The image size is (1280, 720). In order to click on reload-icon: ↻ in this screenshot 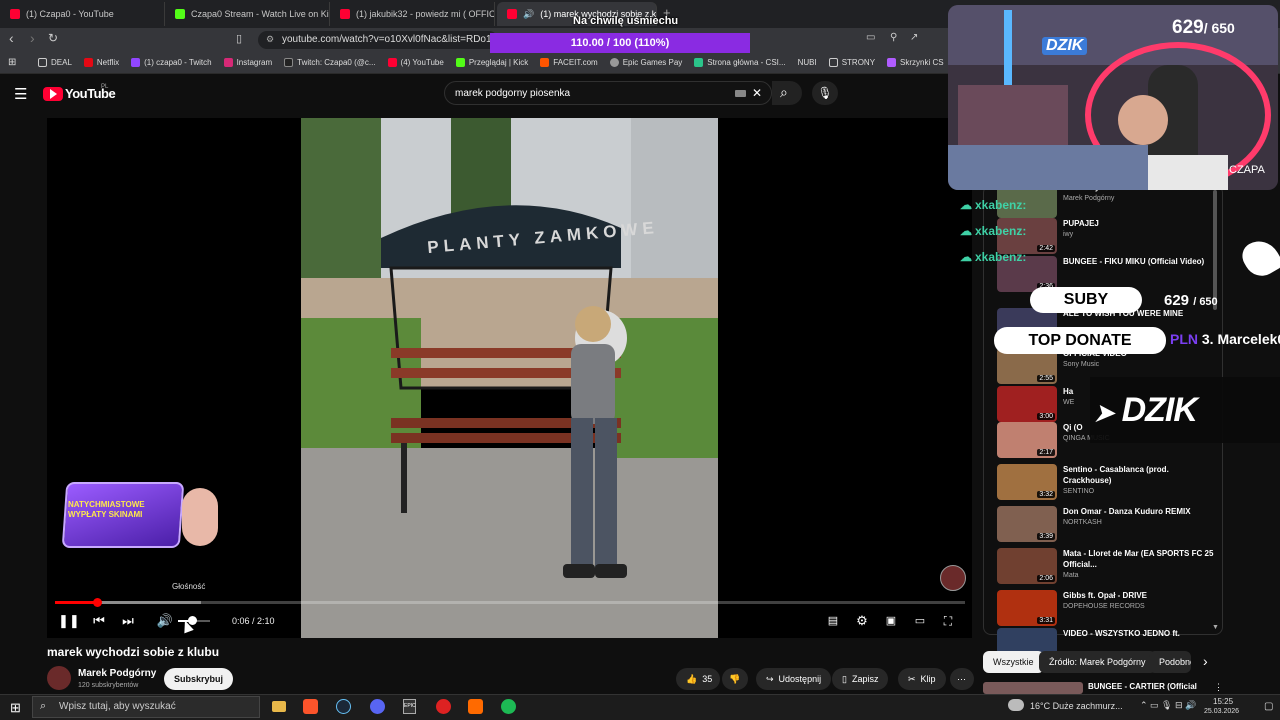, I will do `click(53, 38)`.